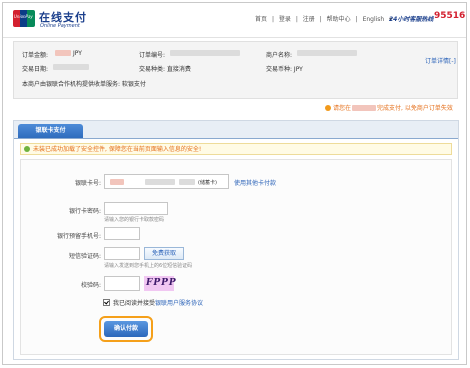  I want to click on redacted-date, so click(71, 67).